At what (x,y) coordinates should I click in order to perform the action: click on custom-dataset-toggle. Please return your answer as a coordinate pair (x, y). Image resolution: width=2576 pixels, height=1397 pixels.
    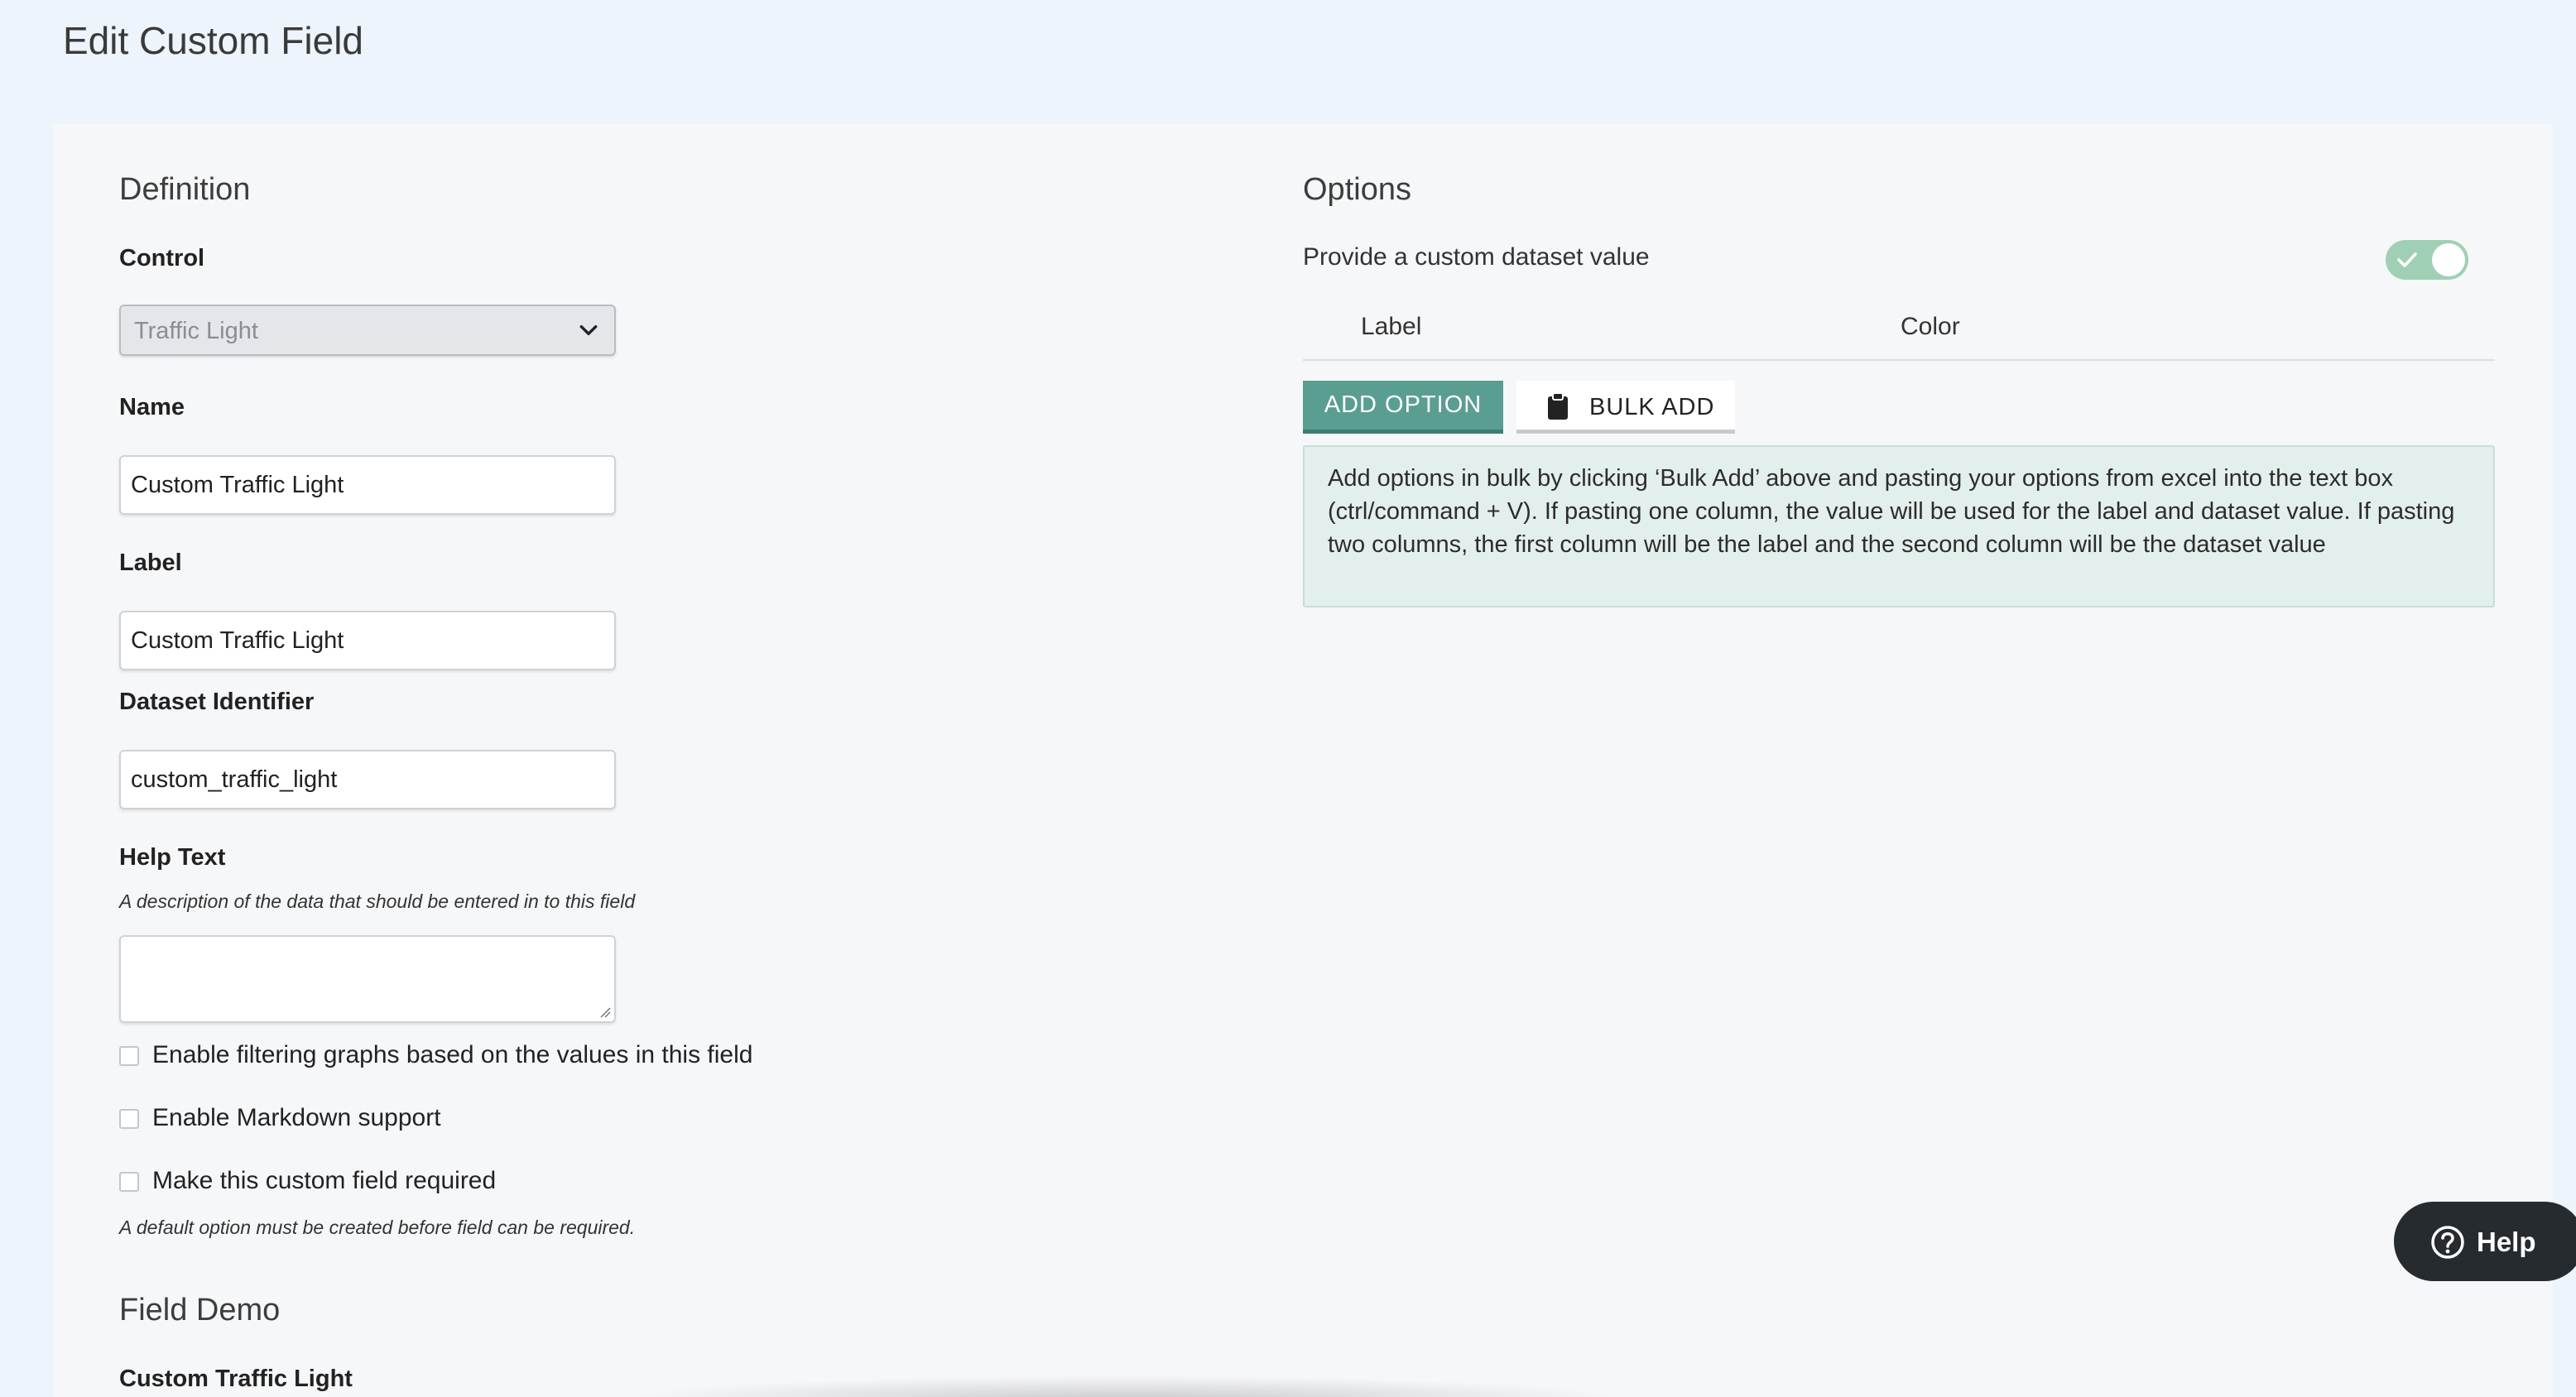
    Looking at the image, I should click on (2427, 260).